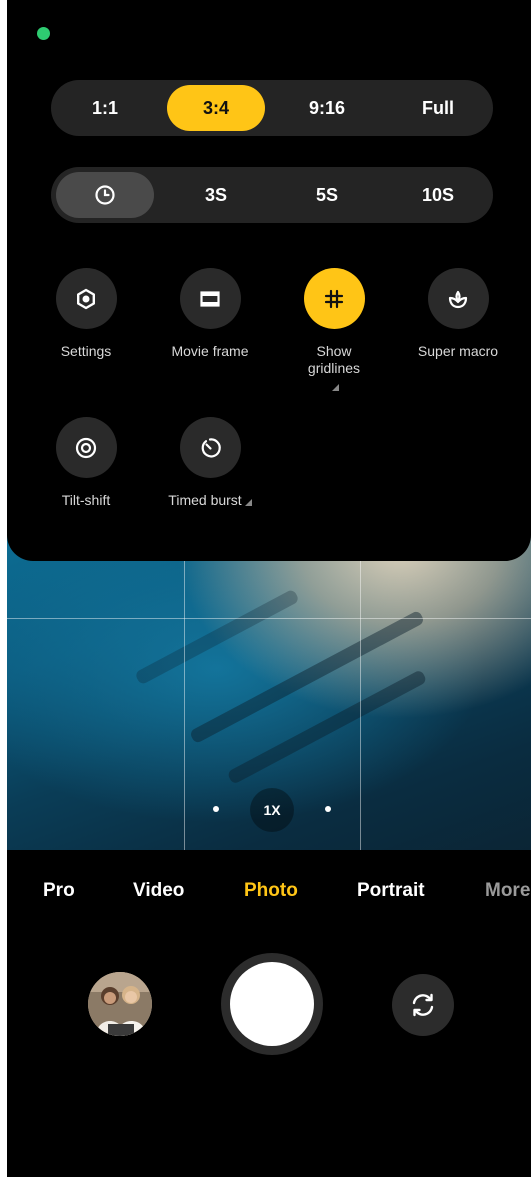 The height and width of the screenshot is (1181, 531). I want to click on tilt-shift-tile: Tilt-shift, so click(86, 463).